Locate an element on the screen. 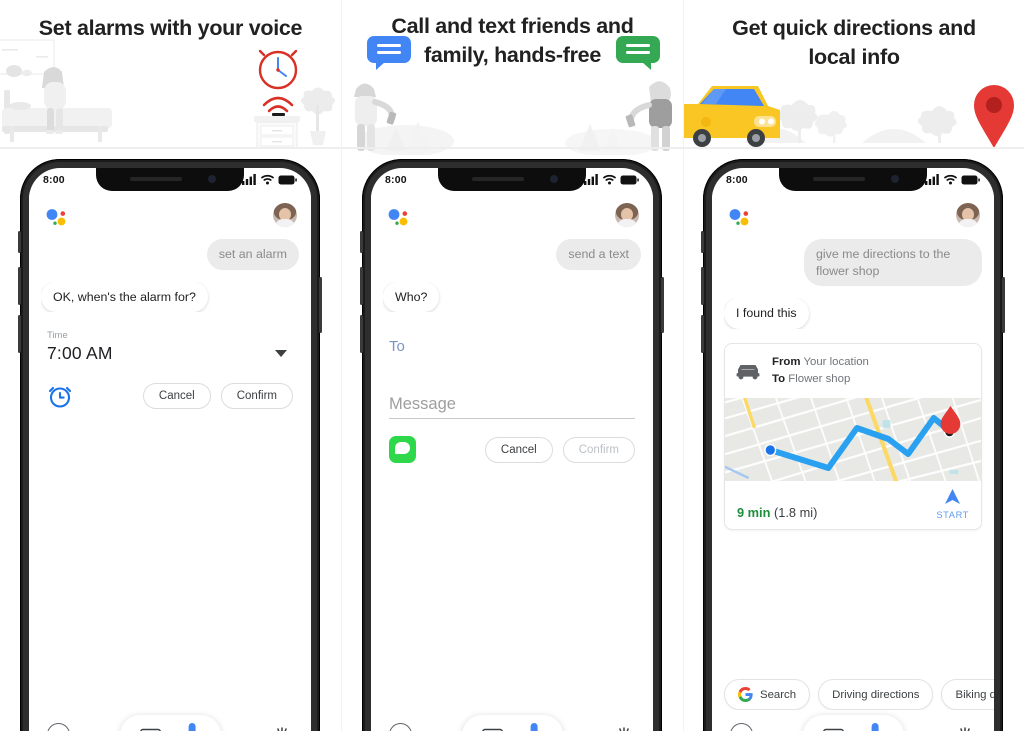 The height and width of the screenshot is (731, 1024). message-row-assistant: OK, when's the alarm for? is located at coordinates (170, 297).